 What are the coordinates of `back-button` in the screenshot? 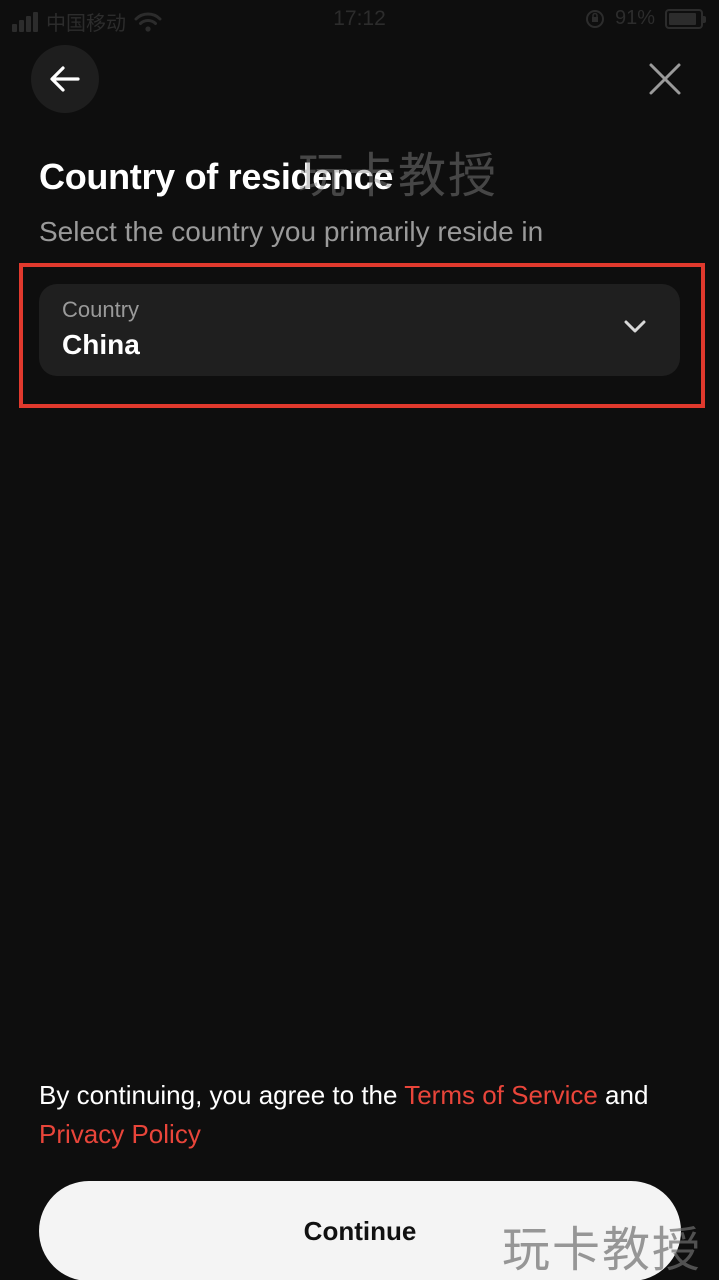 It's located at (65, 79).